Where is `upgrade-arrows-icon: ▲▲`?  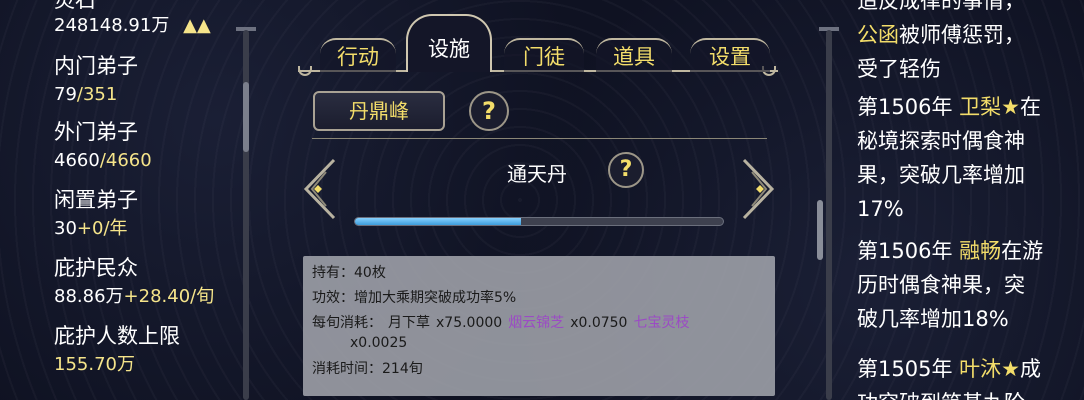
upgrade-arrows-icon: ▲▲ is located at coordinates (197, 25).